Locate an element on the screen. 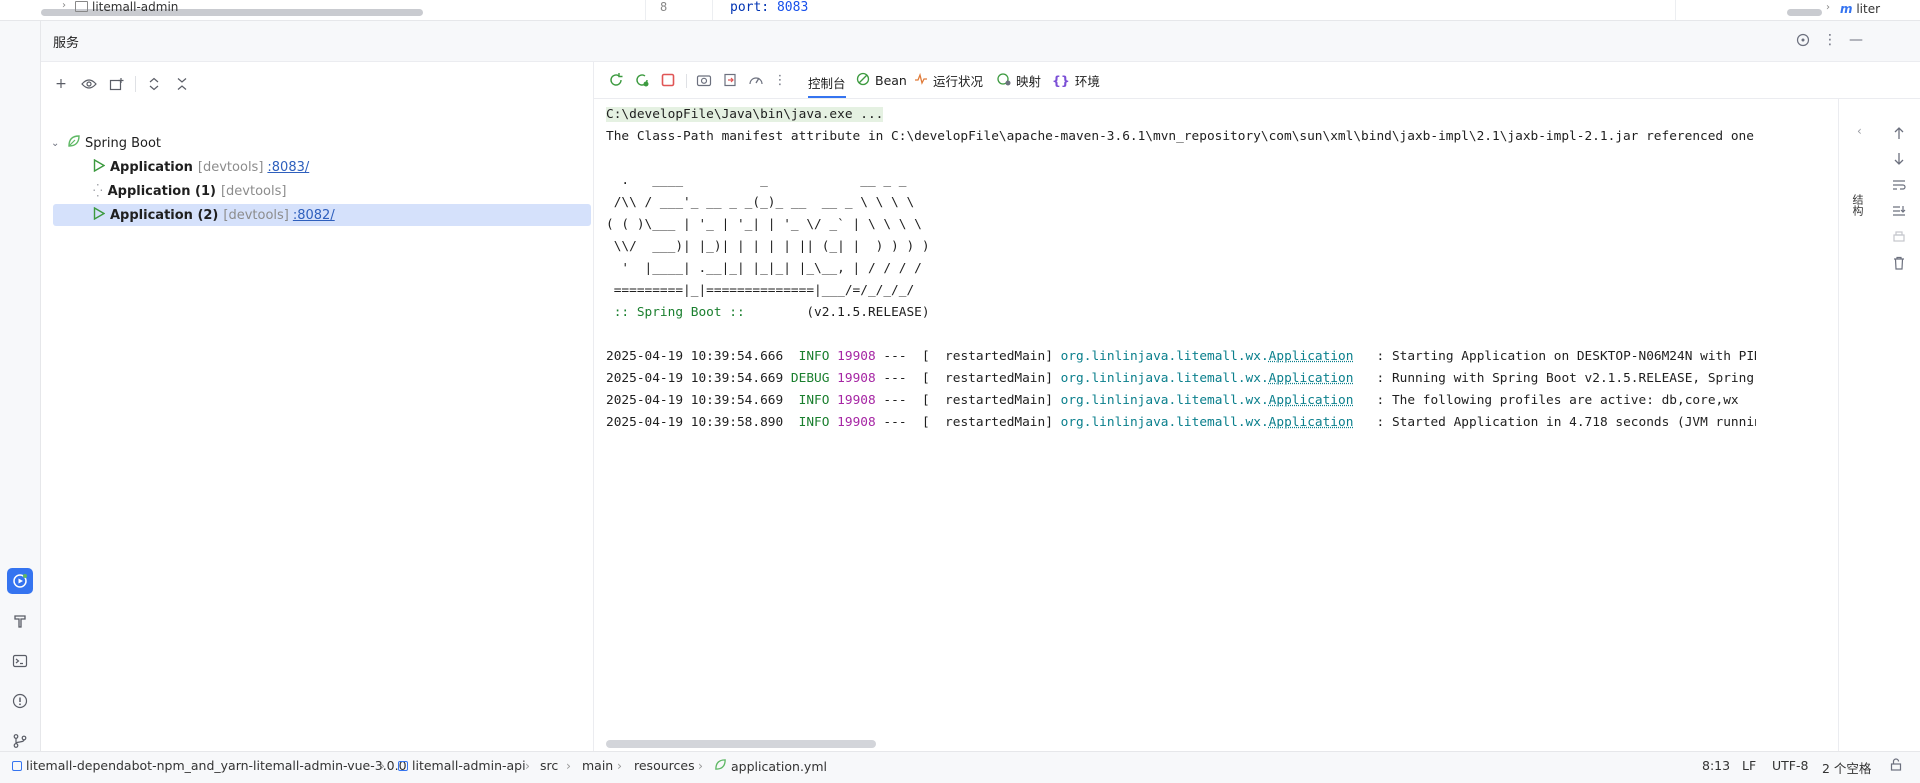 Image resolution: width=1920 pixels, height=783 pixels. banner-line: =========|_|==============|___/=/_/_/_/ is located at coordinates (760, 290).